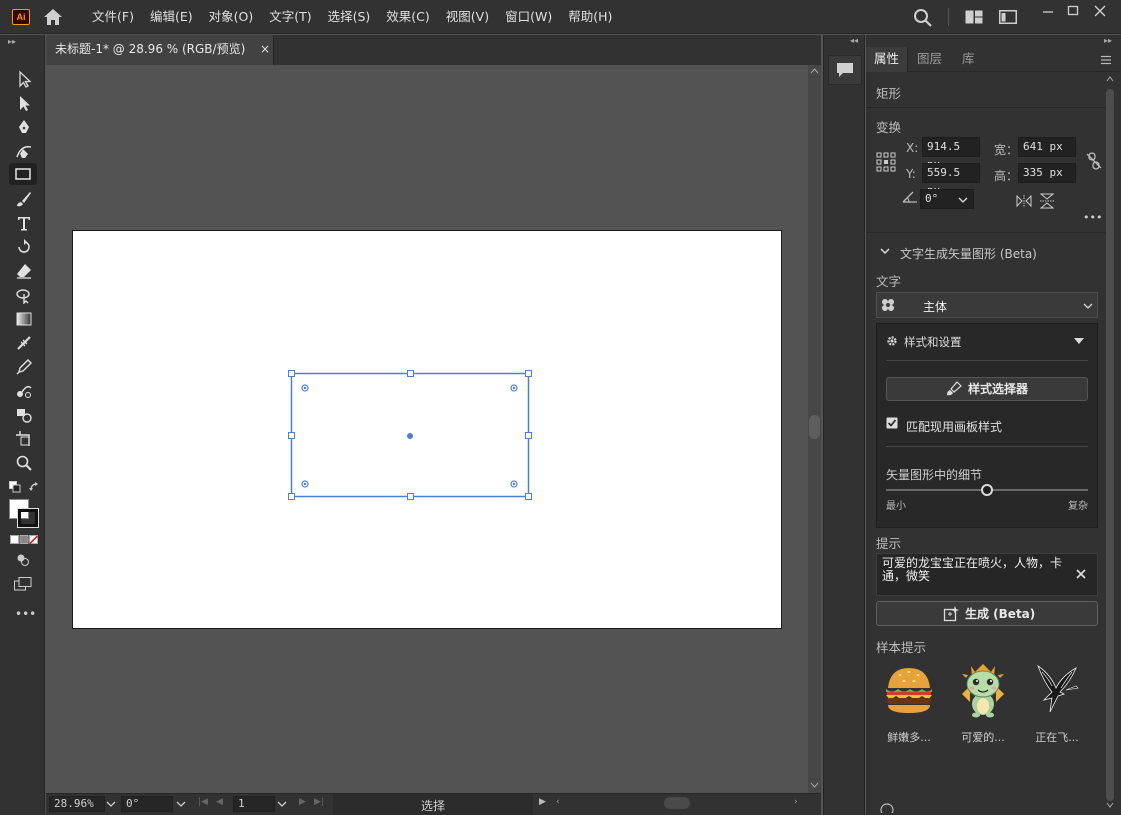  What do you see at coordinates (1092, 217) in the screenshot?
I see `more-transform-options-icon: •••` at bounding box center [1092, 217].